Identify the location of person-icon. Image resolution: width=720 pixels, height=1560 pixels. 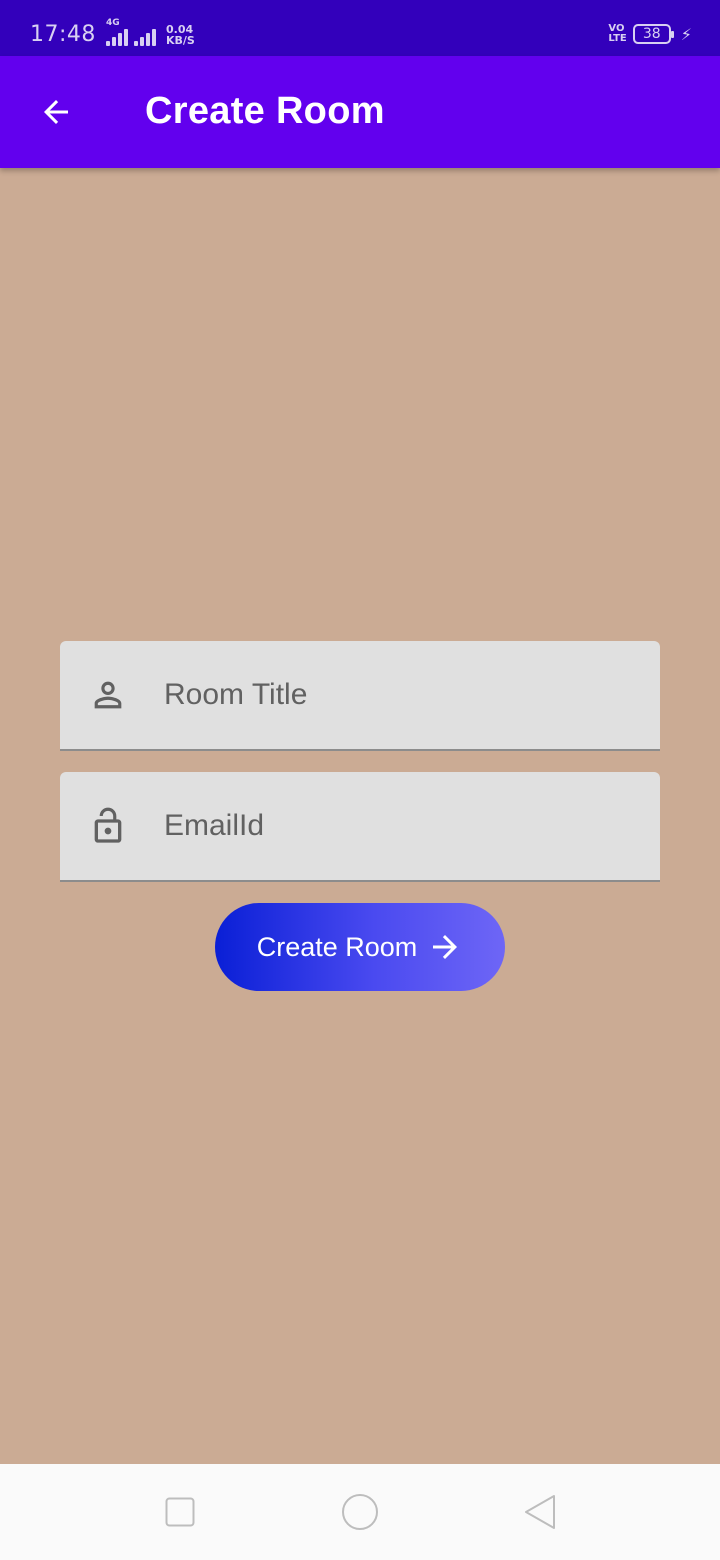
(108, 695).